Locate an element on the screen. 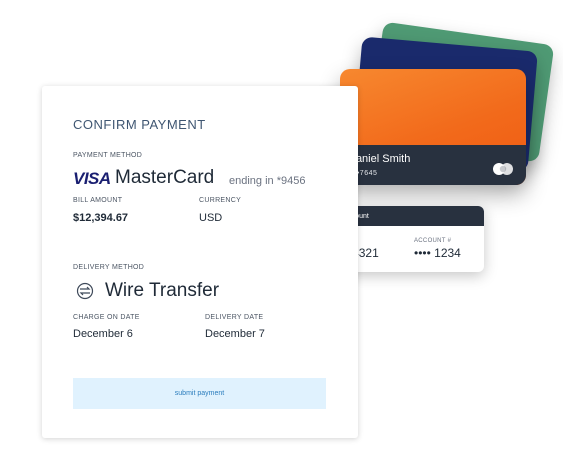  payment-method-label: PAYMENT METHOD is located at coordinates (108, 155).